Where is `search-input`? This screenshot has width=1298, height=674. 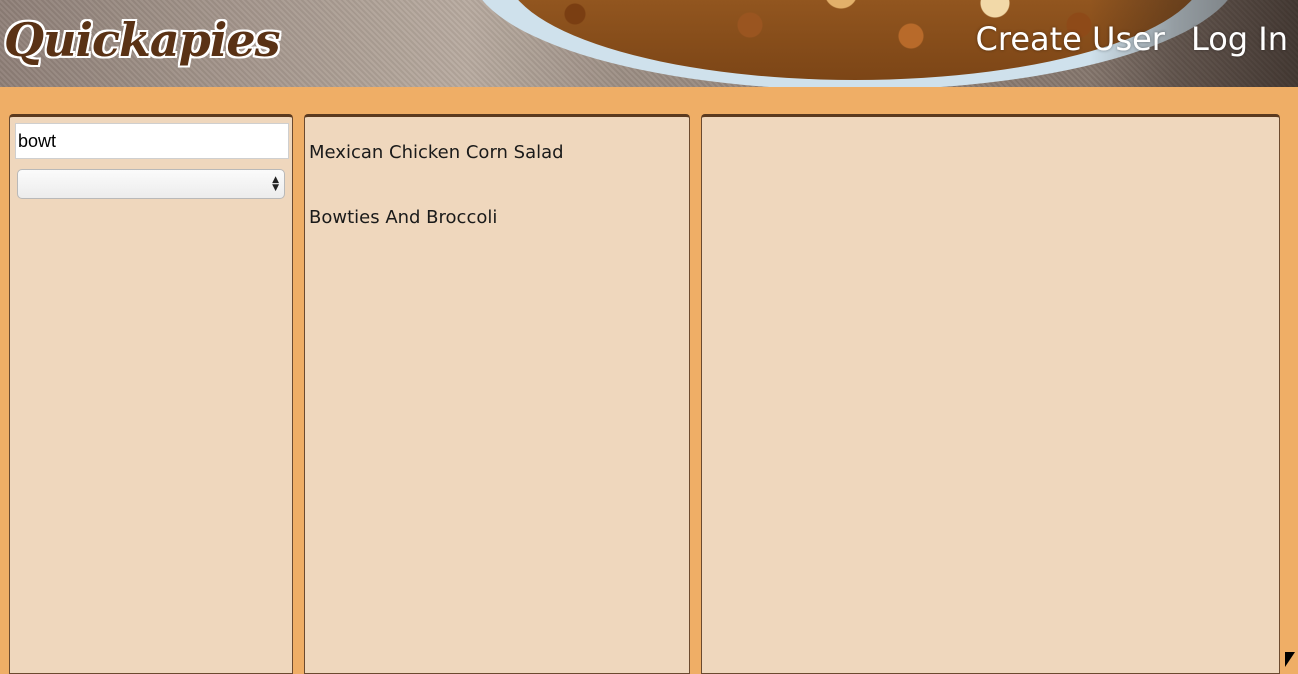 search-input is located at coordinates (152, 141).